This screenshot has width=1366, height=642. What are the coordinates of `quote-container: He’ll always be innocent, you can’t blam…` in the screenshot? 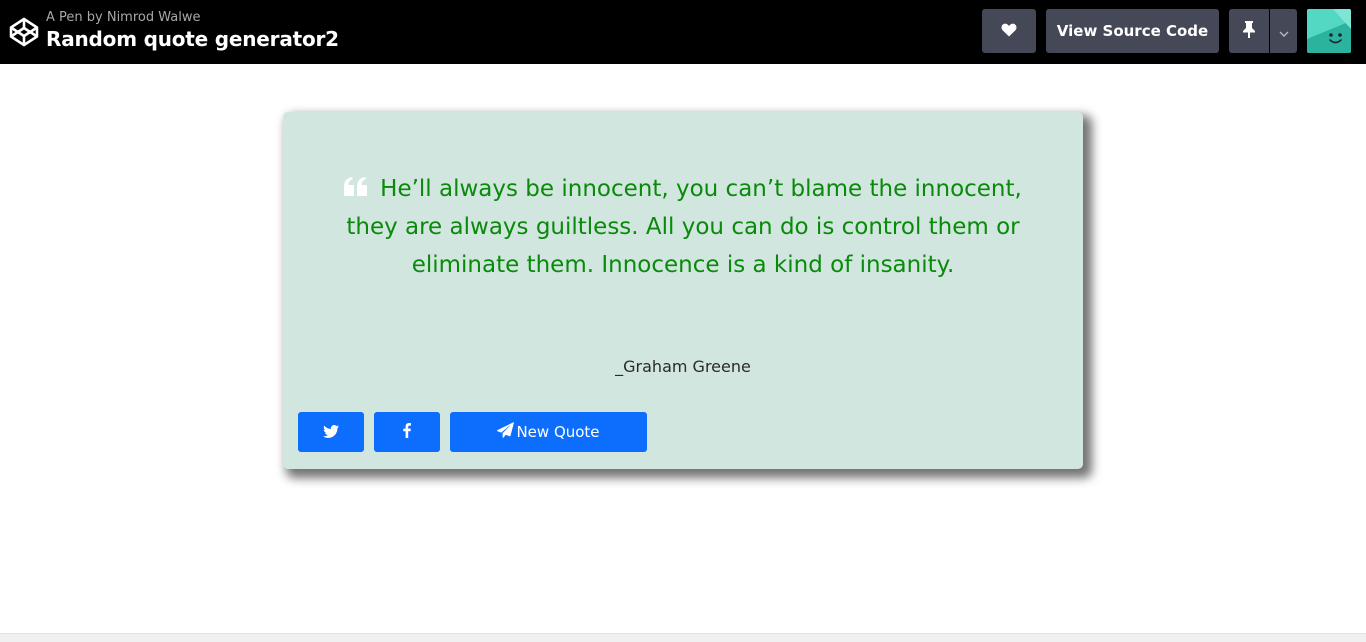 It's located at (683, 227).